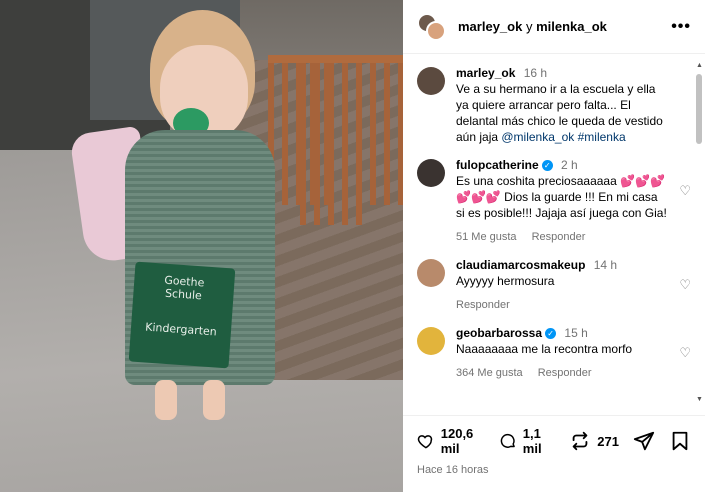  What do you see at coordinates (608, 441) in the screenshot?
I see `reposts-count: 271` at bounding box center [608, 441].